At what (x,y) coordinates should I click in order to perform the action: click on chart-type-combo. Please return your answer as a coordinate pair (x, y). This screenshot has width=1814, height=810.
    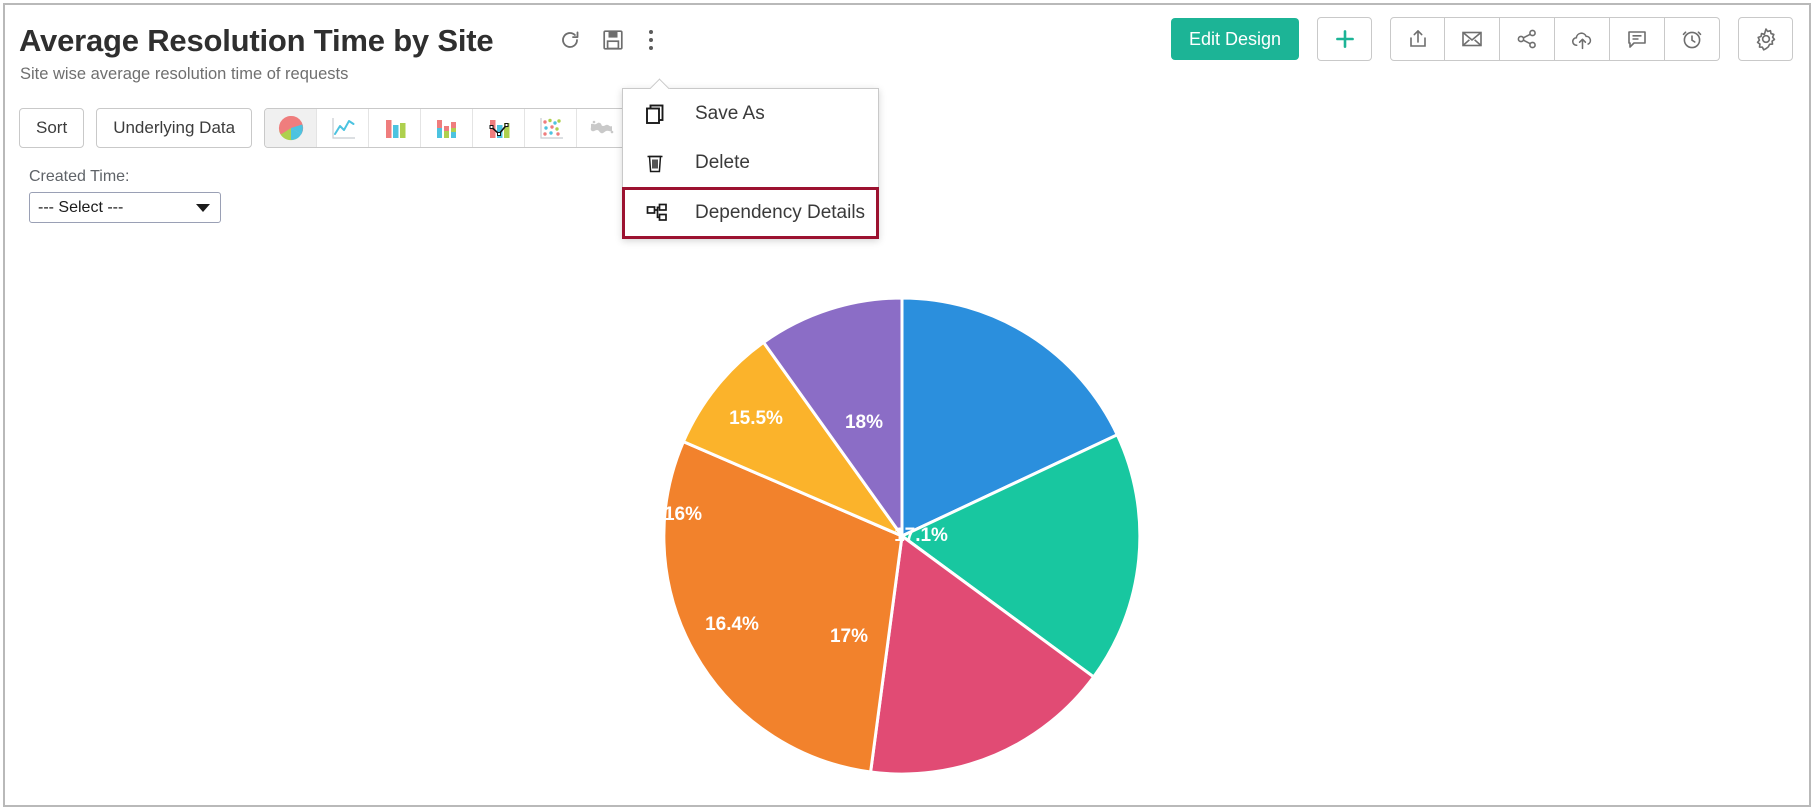
    Looking at the image, I should click on (499, 128).